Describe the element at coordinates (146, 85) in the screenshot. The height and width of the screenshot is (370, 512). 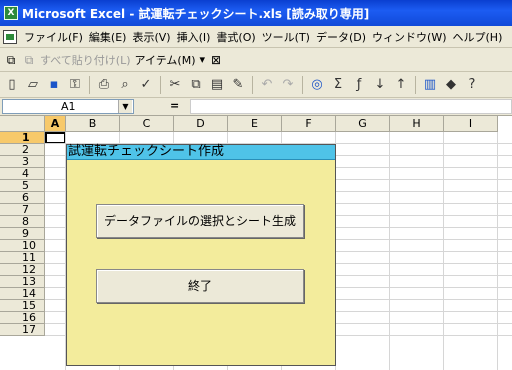
I see `spelling-icon: ✓` at that location.